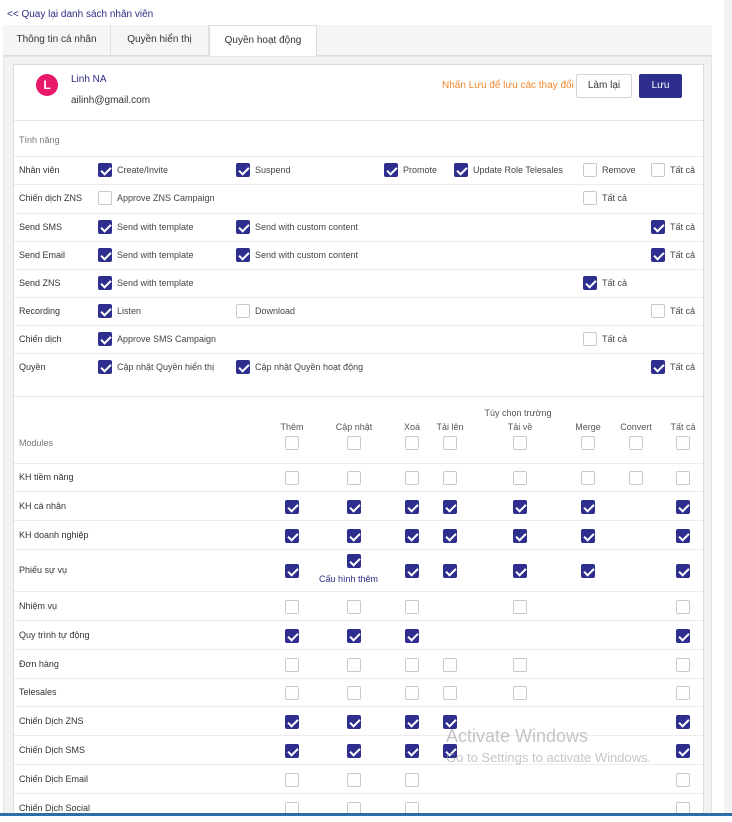 The image size is (732, 822). What do you see at coordinates (133, 170) in the screenshot?
I see `feature-option: Create/Invite` at bounding box center [133, 170].